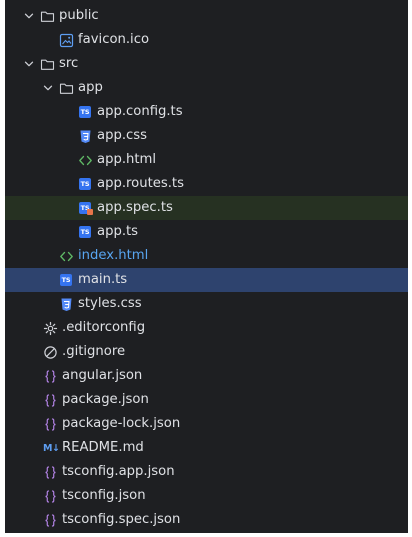 The height and width of the screenshot is (537, 412). I want to click on tree-folder-public: public, so click(206, 16).